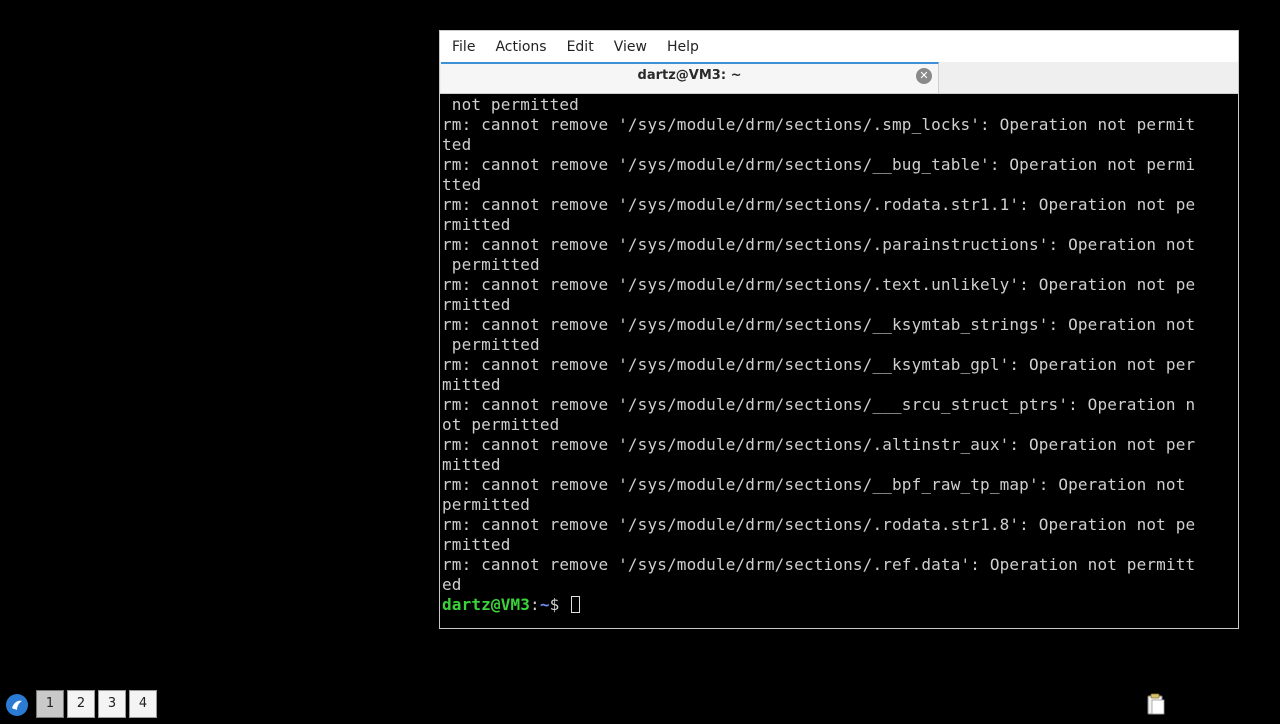  I want to click on terminal-line: ed, so click(452, 584).